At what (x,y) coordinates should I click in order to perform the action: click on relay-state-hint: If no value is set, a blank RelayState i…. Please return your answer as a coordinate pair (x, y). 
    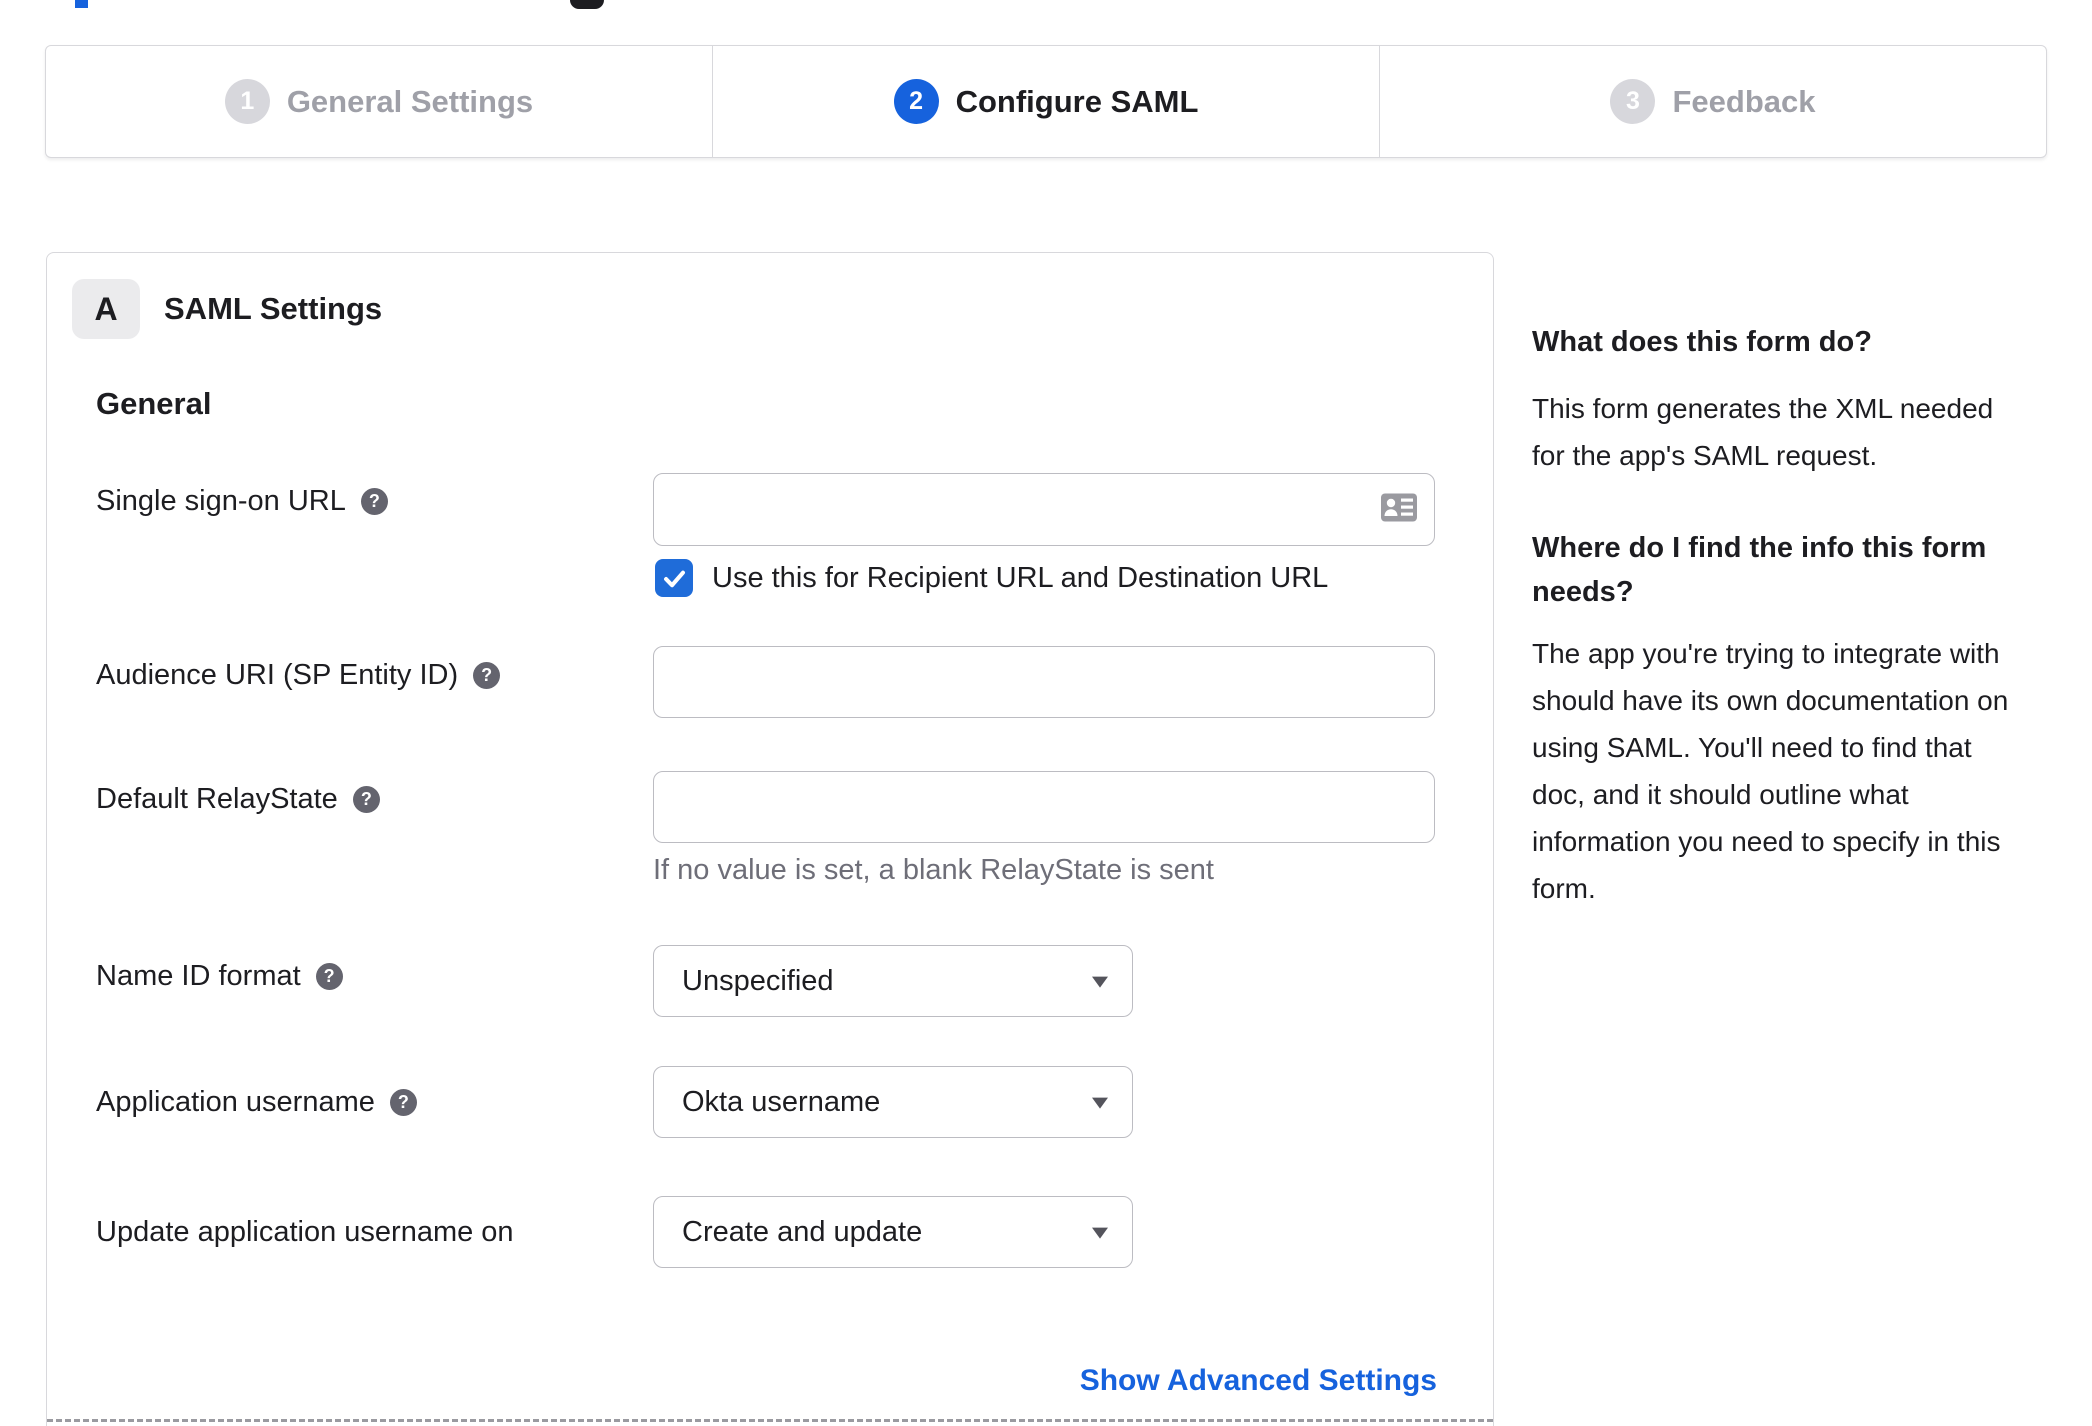
    Looking at the image, I should click on (933, 870).